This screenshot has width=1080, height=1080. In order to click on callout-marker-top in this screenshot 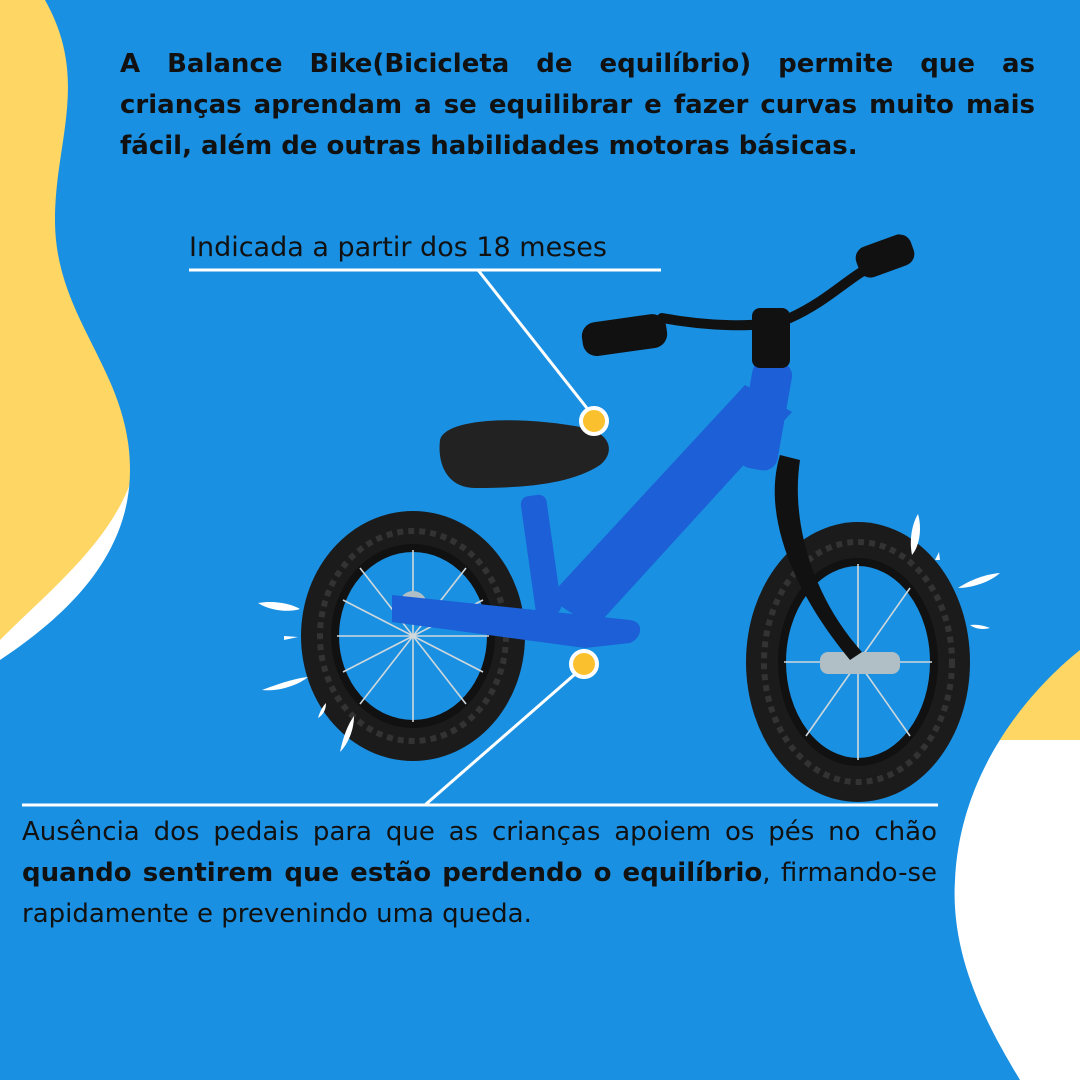, I will do `click(594, 421)`.